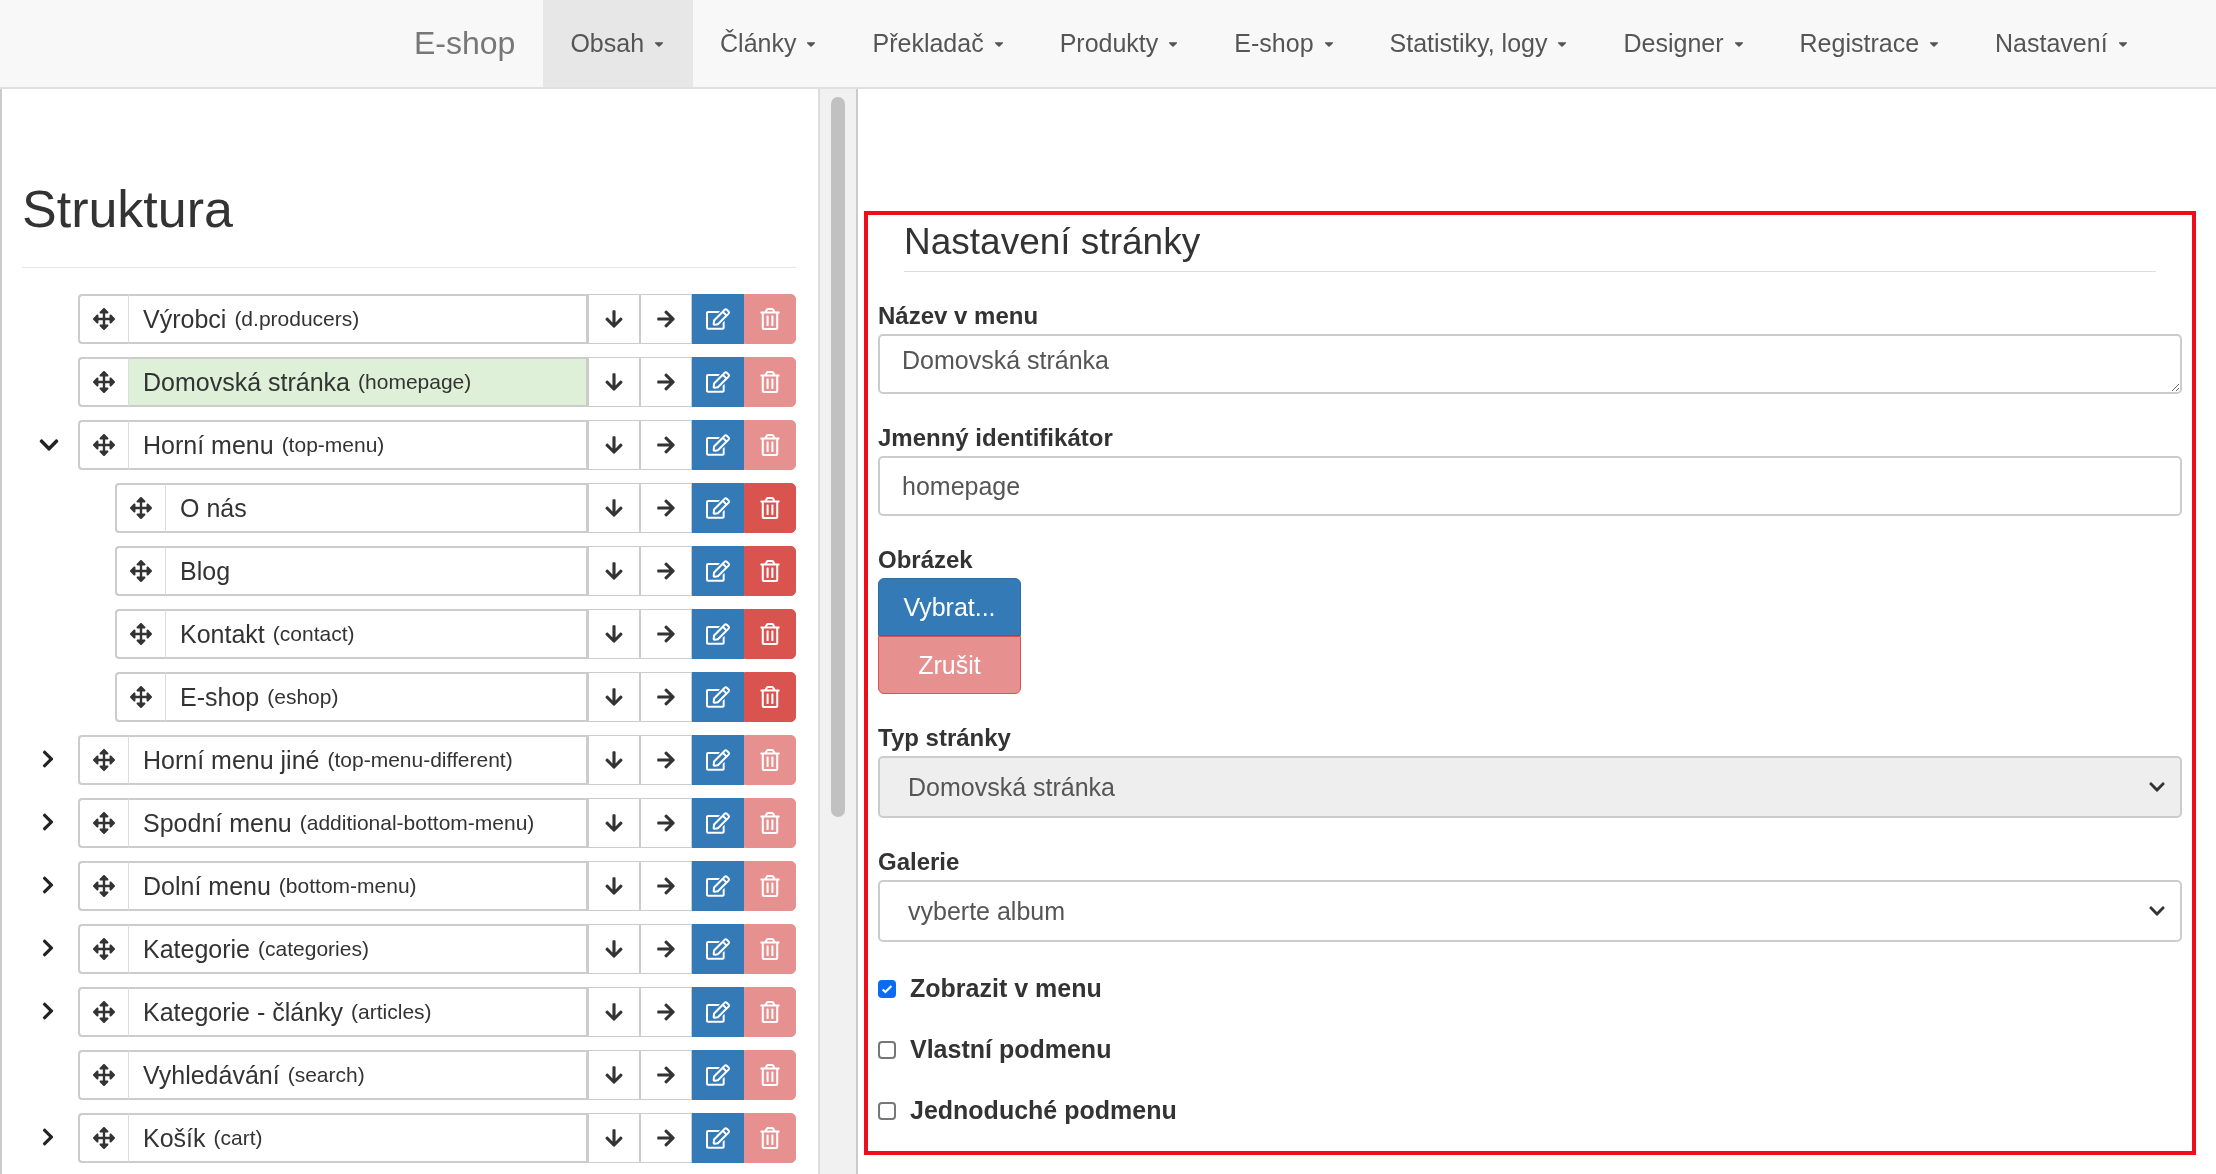 The image size is (2216, 1174). I want to click on trash-icon, so click(770, 634).